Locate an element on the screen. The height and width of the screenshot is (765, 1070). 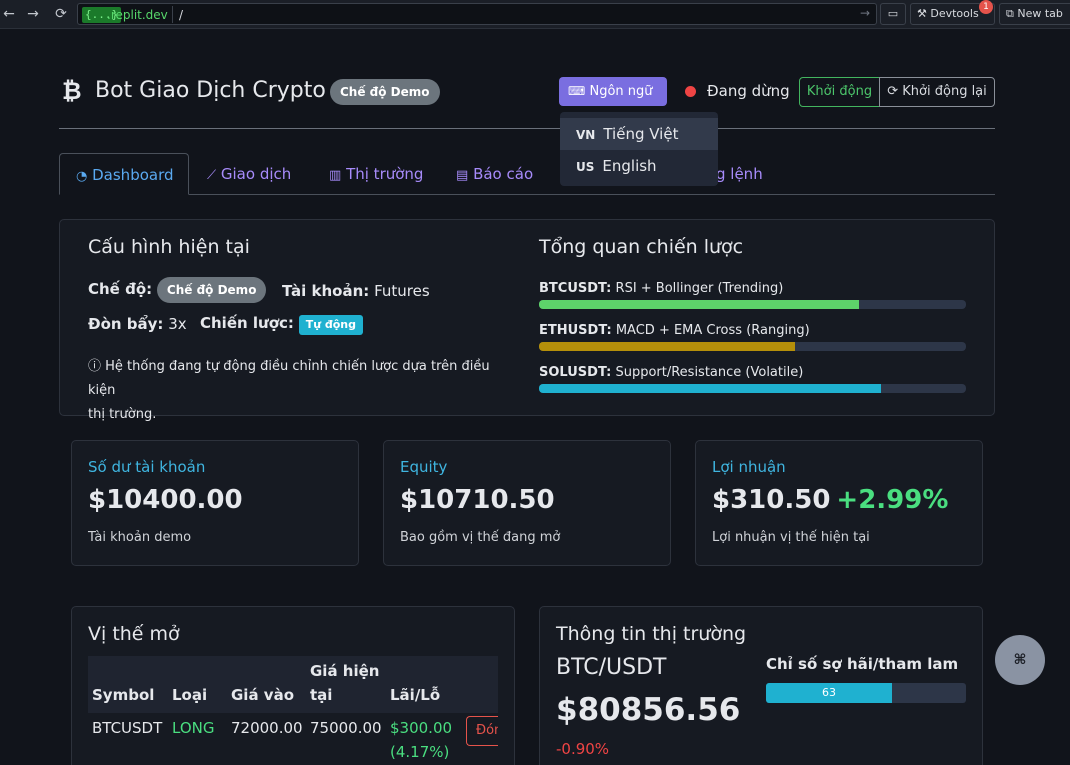
col-symbol: Symbol is located at coordinates (123, 695).